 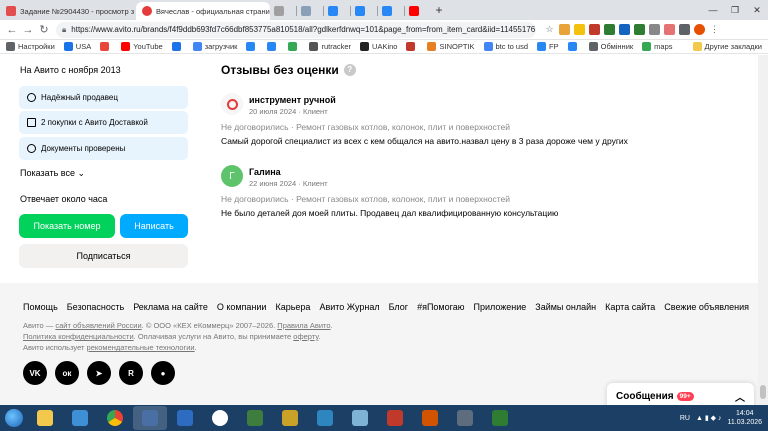 What do you see at coordinates (330, 46) in the screenshot?
I see `bookmark-item: rutracker` at bounding box center [330, 46].